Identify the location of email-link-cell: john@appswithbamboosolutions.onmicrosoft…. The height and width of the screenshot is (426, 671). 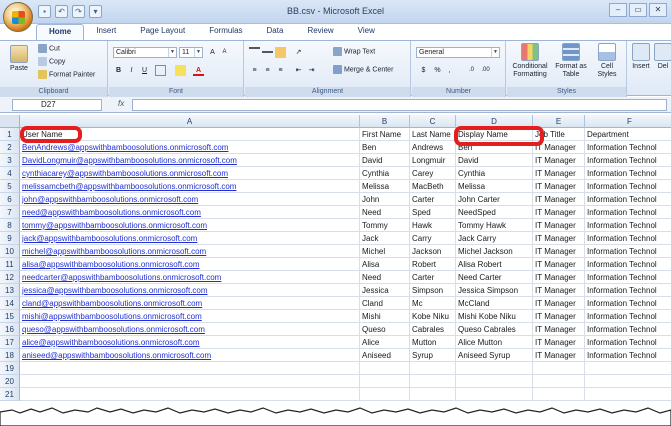
(190, 199).